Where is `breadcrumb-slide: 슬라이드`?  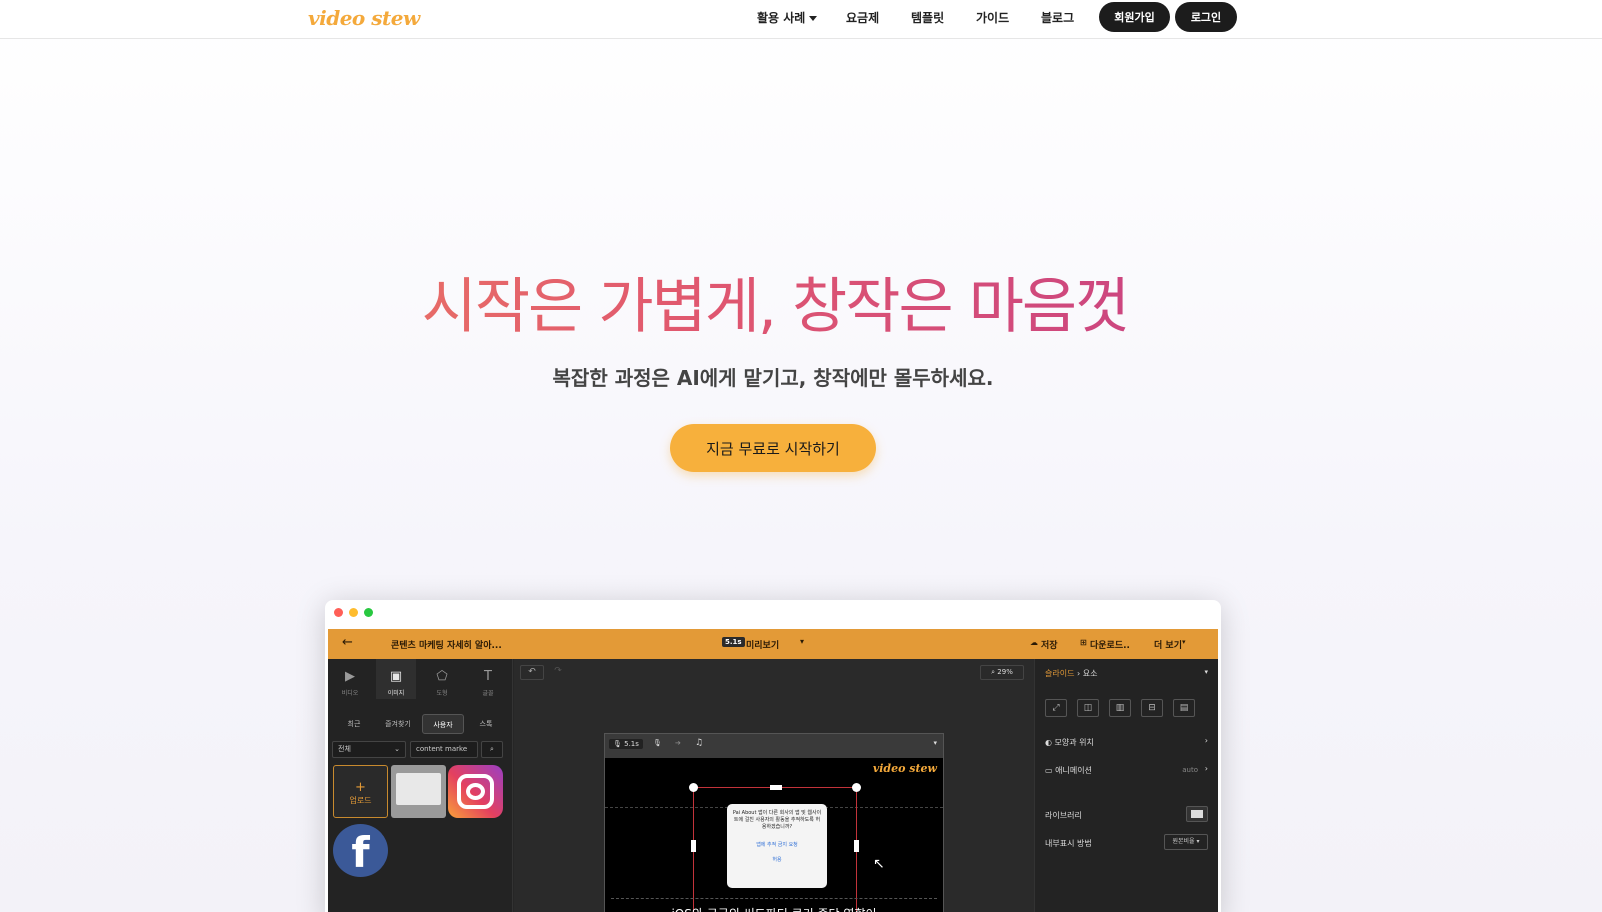 breadcrumb-slide: 슬라이드 is located at coordinates (1059, 673).